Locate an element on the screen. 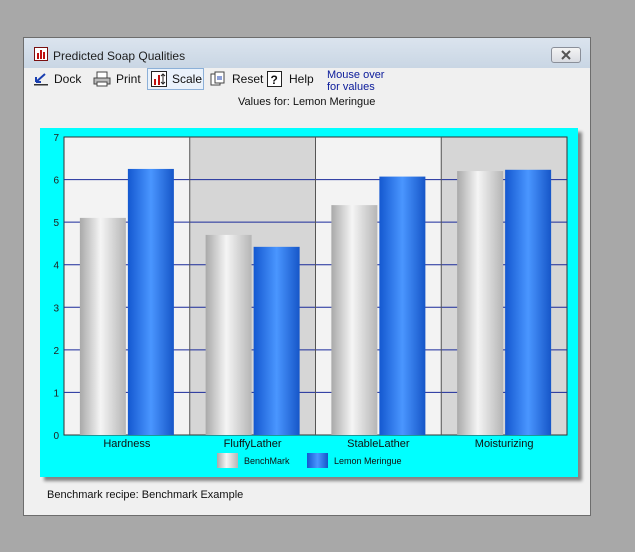  print-label: Print is located at coordinates (128, 79).